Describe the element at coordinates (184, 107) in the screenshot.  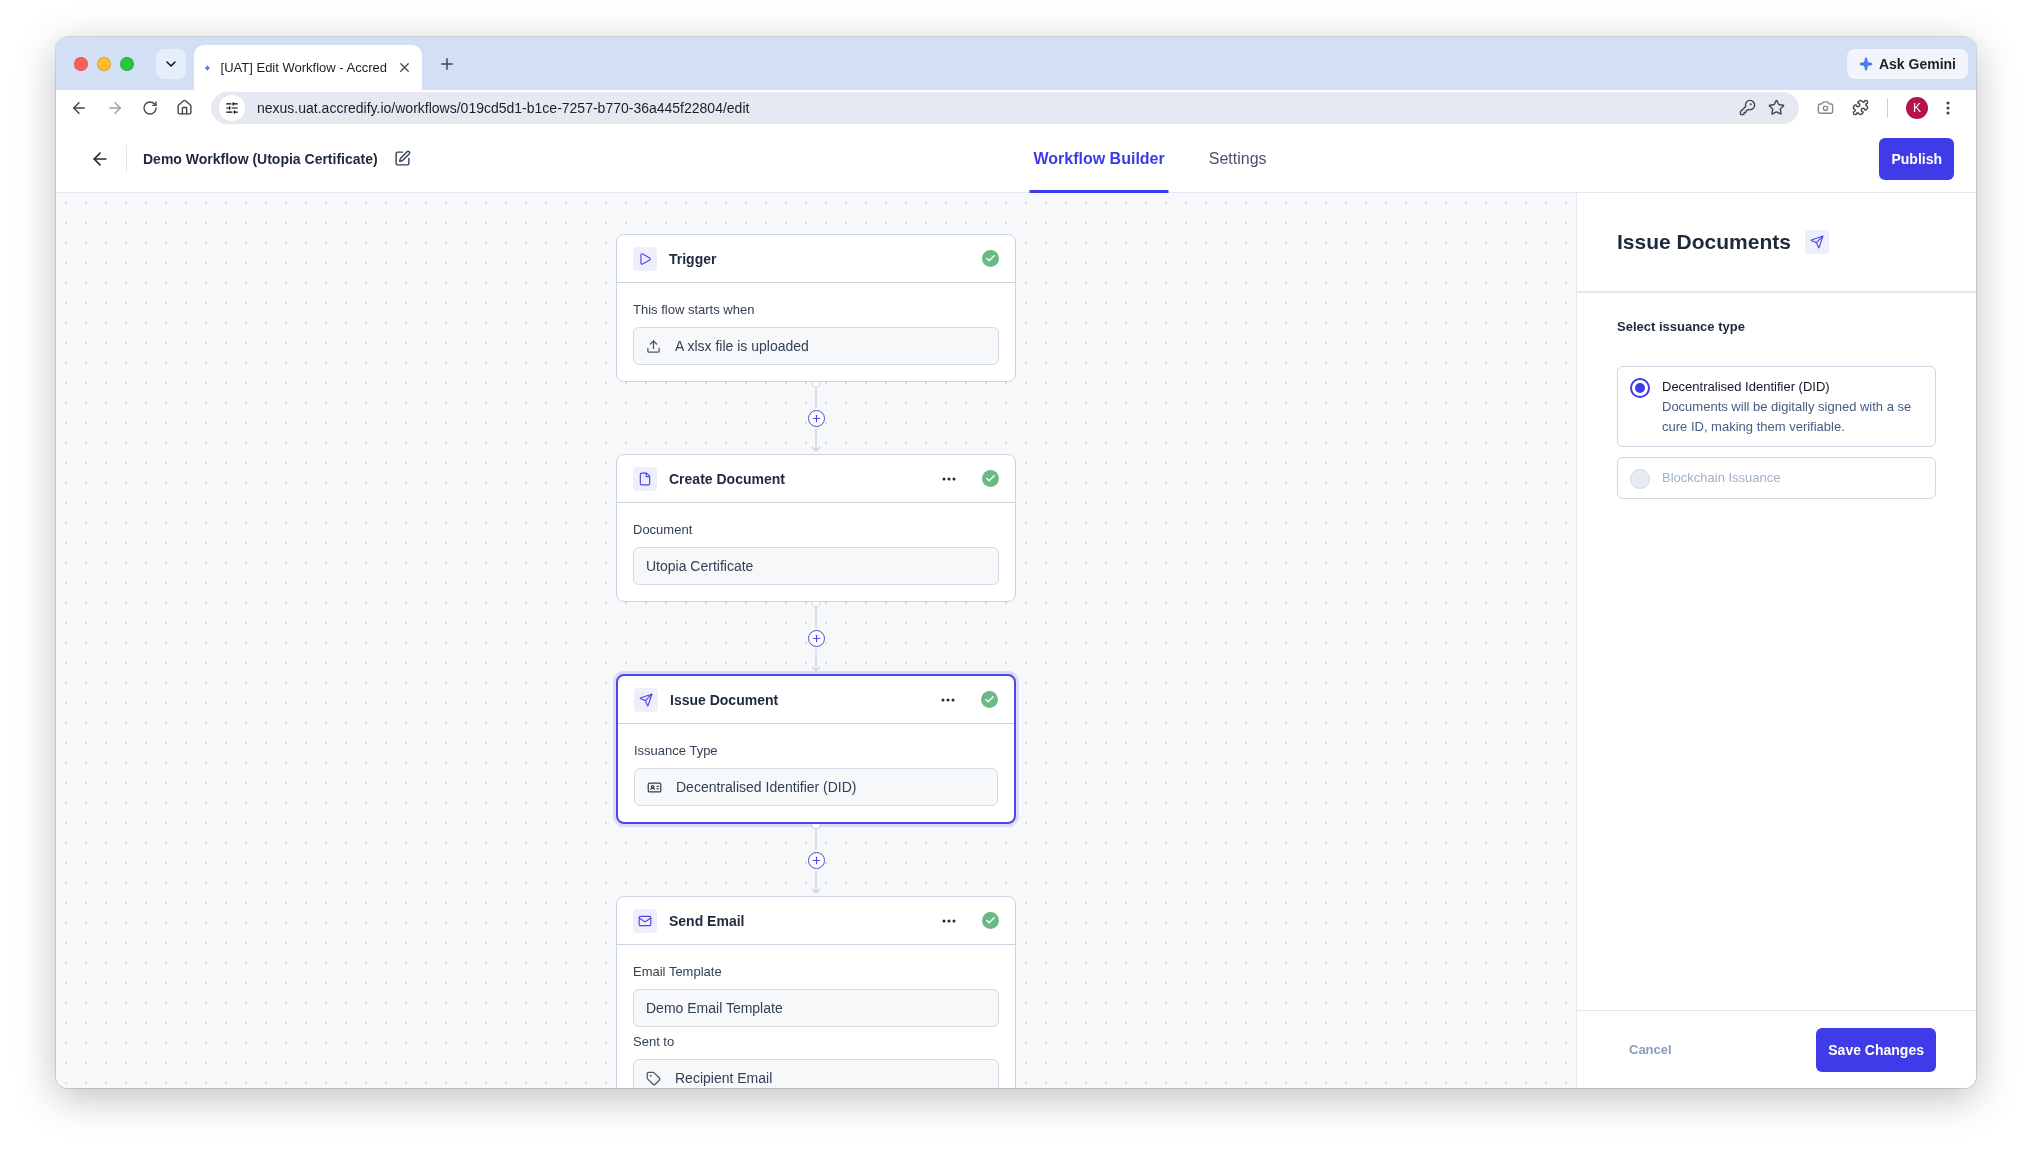
I see `home-button` at that location.